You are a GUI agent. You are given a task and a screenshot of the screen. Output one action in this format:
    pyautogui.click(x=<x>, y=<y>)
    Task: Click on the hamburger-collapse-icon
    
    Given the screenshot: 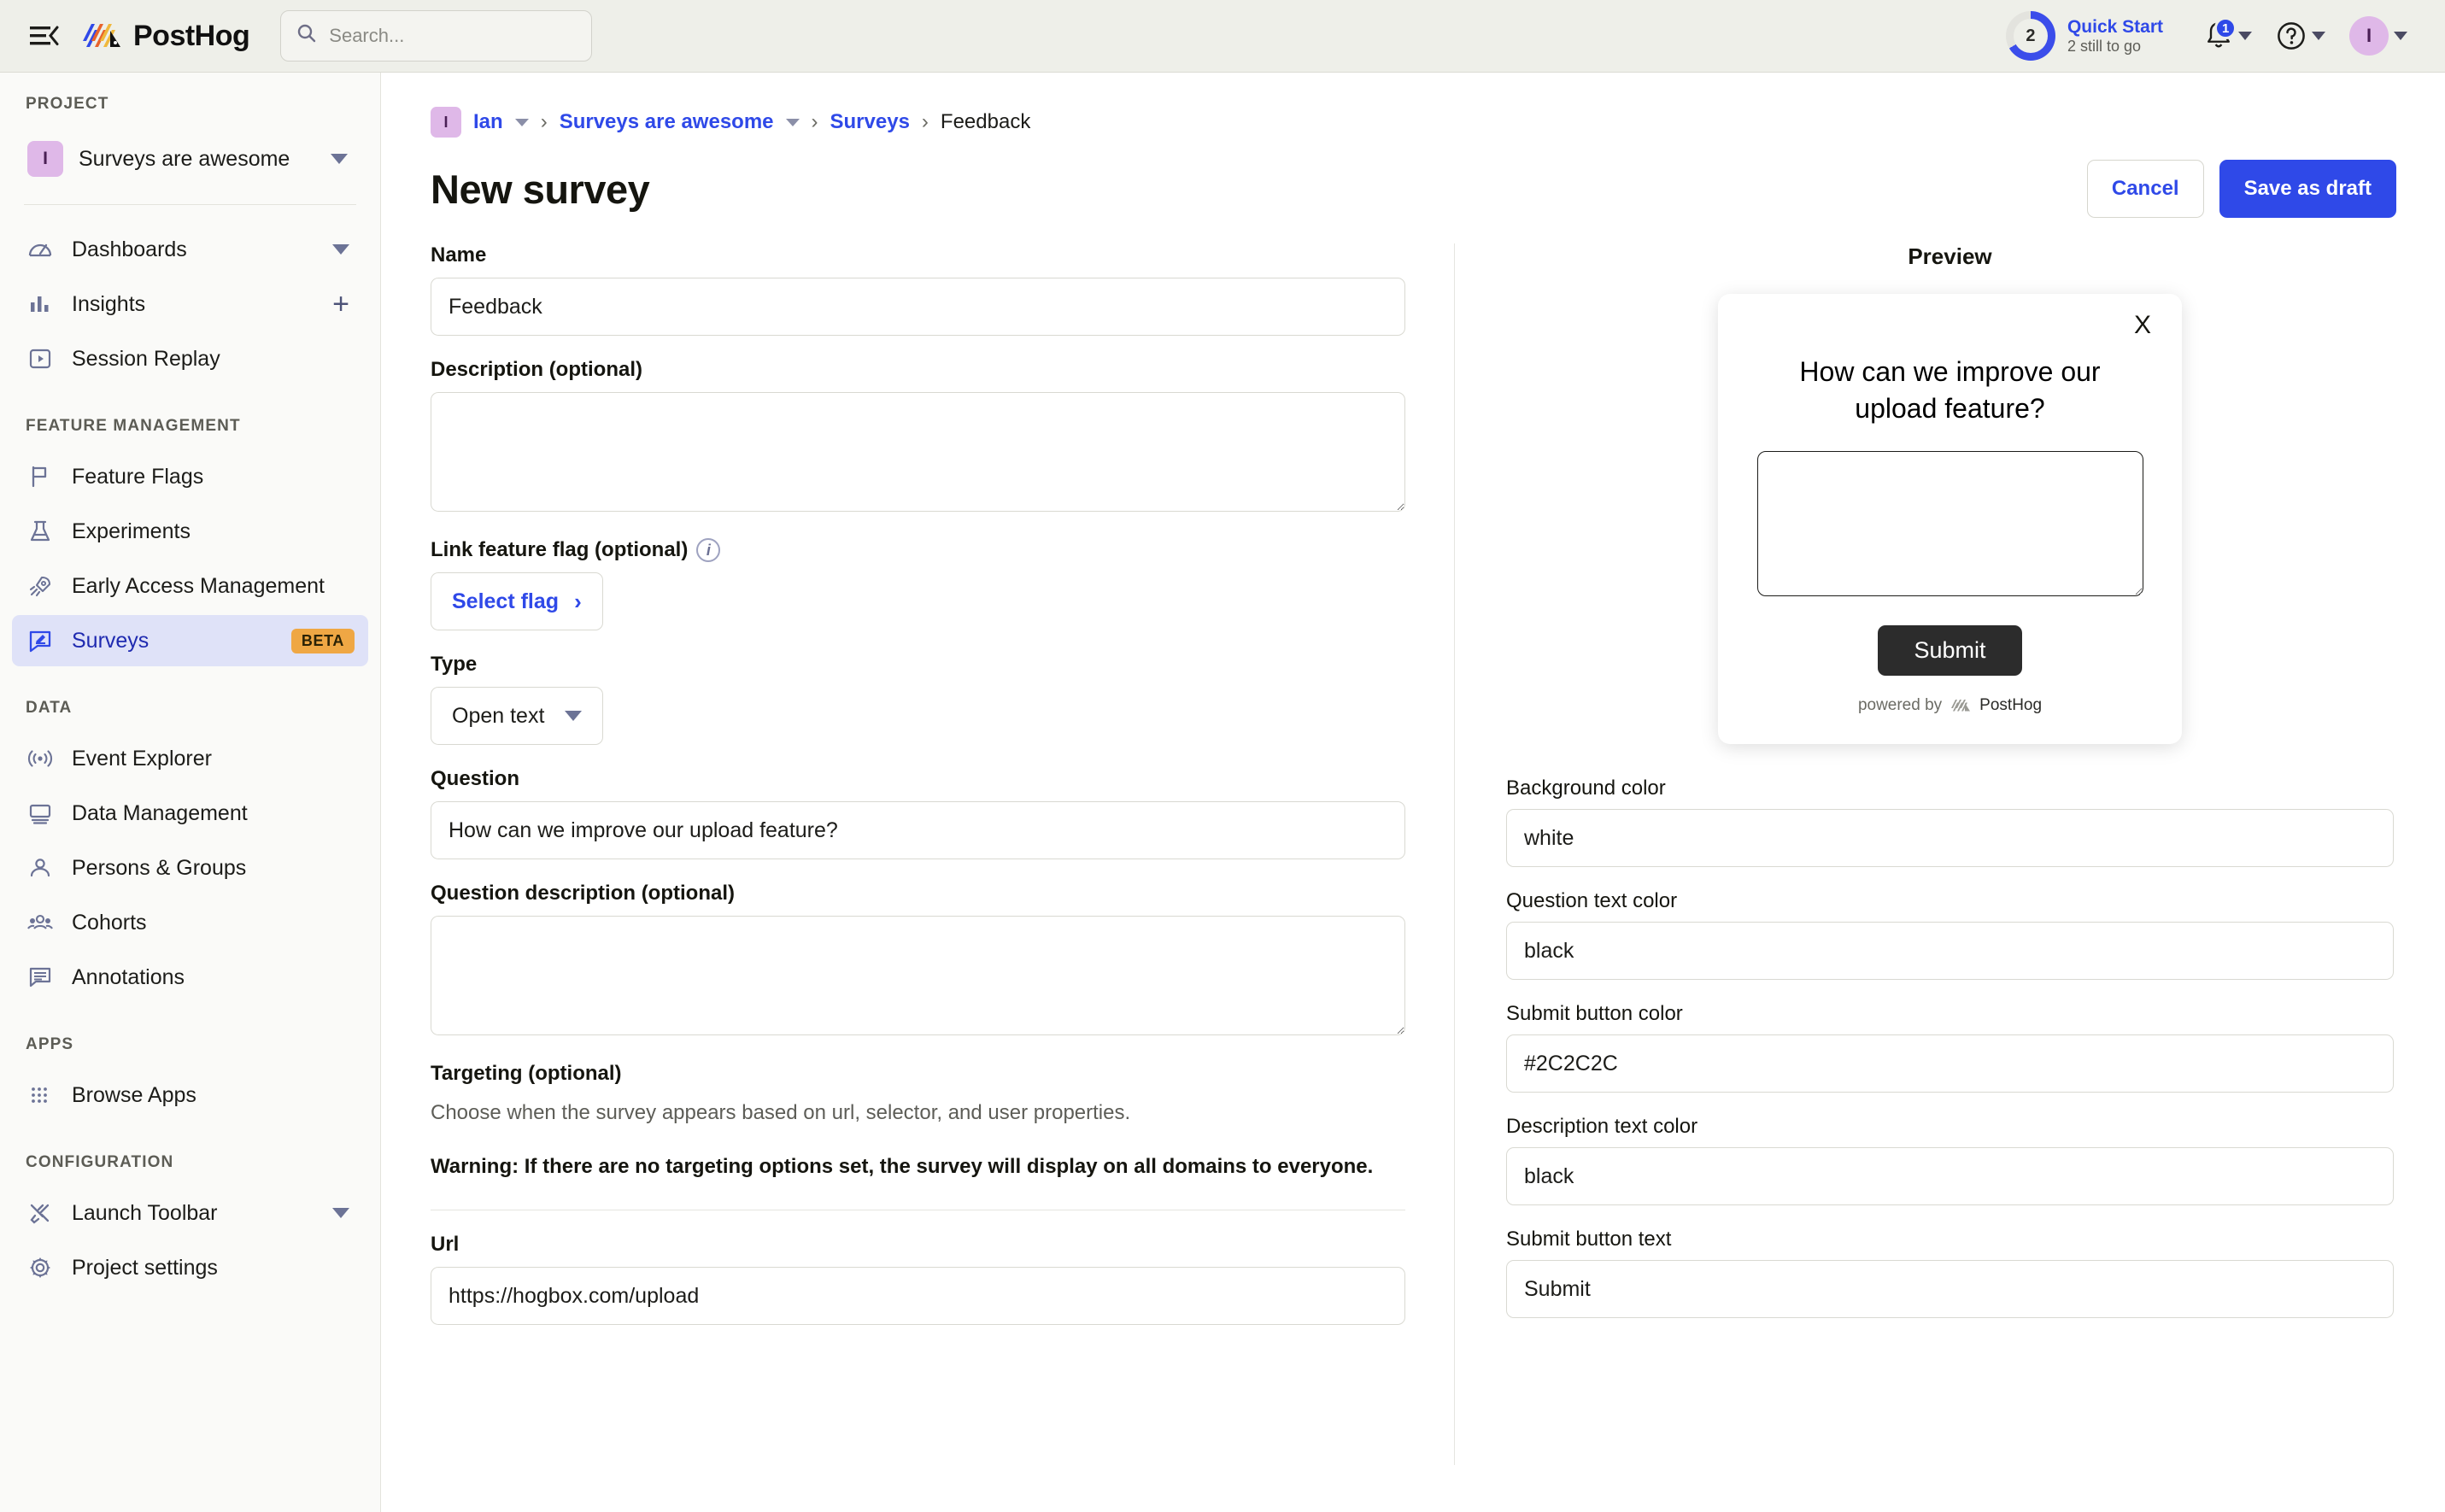 What is the action you would take?
    pyautogui.click(x=44, y=36)
    